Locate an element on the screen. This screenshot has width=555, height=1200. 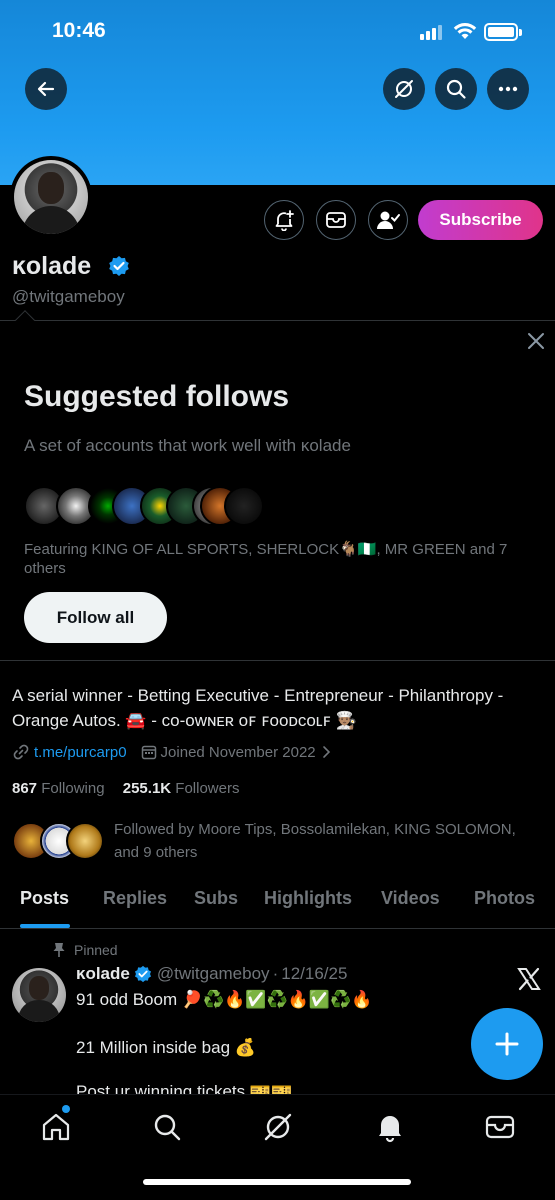
suggestion-pointer is located at coordinates (25, 320).